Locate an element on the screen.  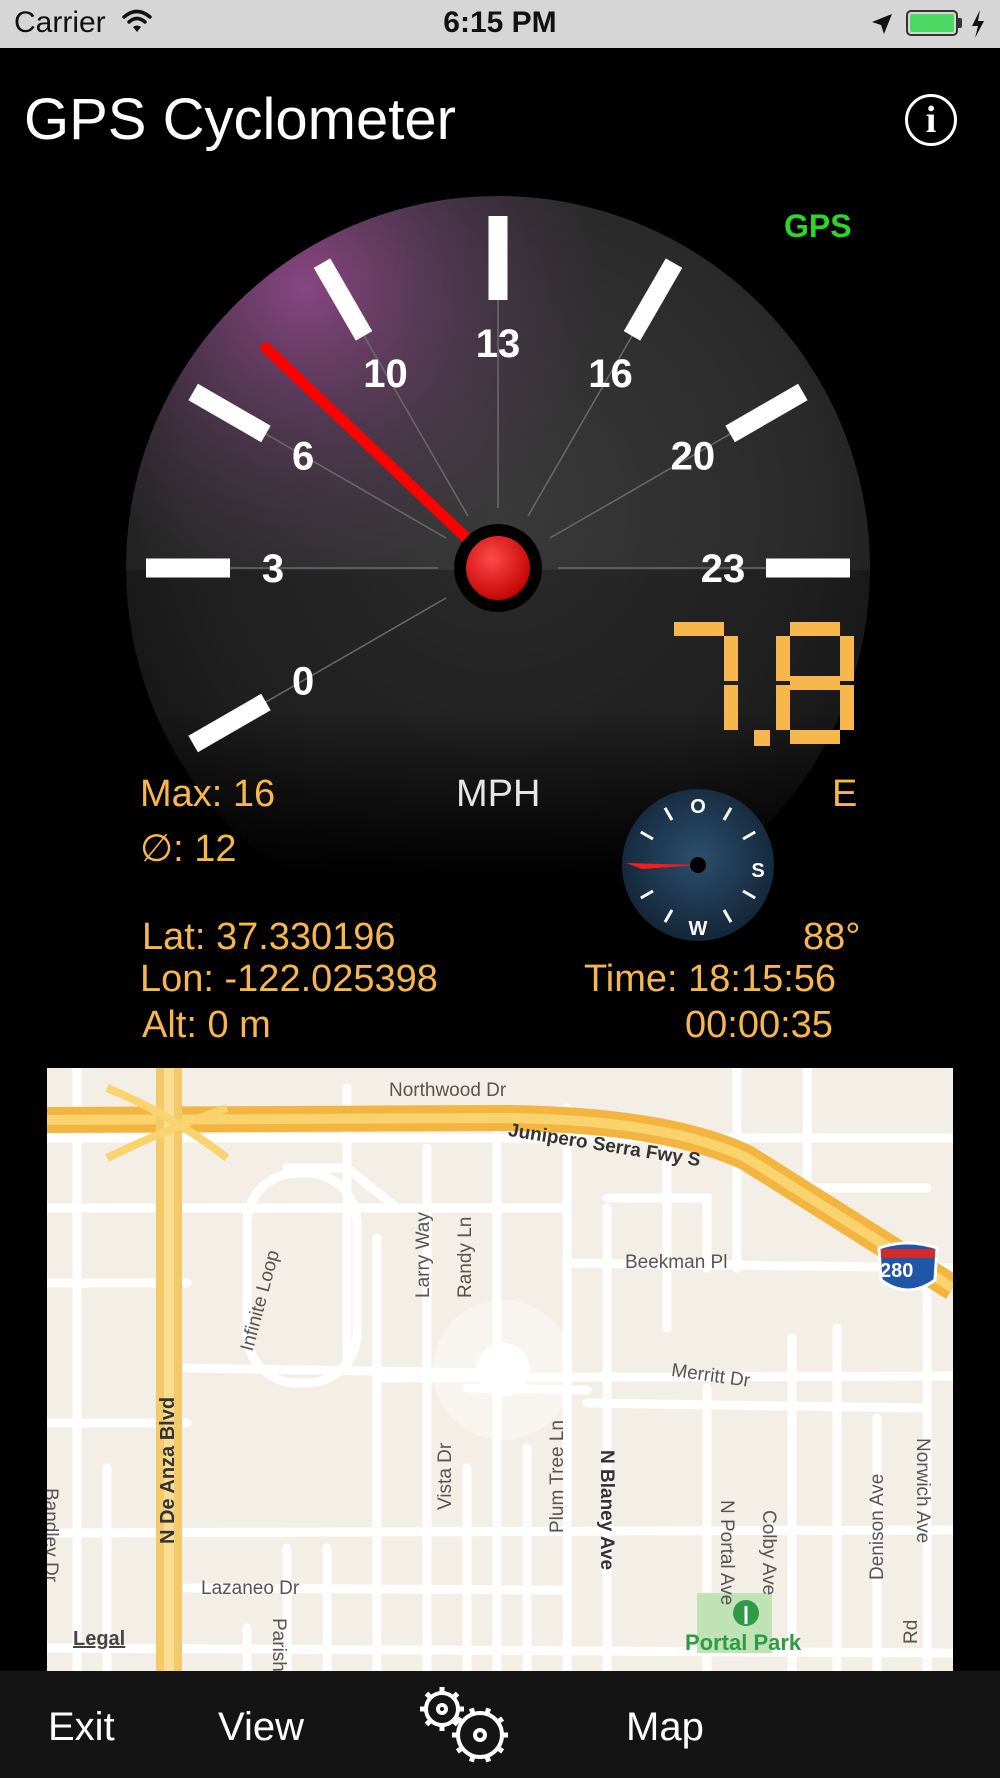
speed-readout is located at coordinates (764, 684).